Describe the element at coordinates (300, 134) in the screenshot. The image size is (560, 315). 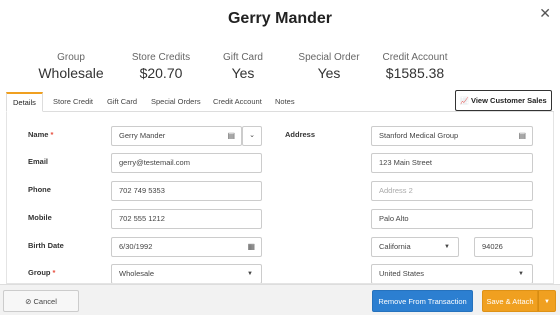
I see `address-label: Address` at that location.